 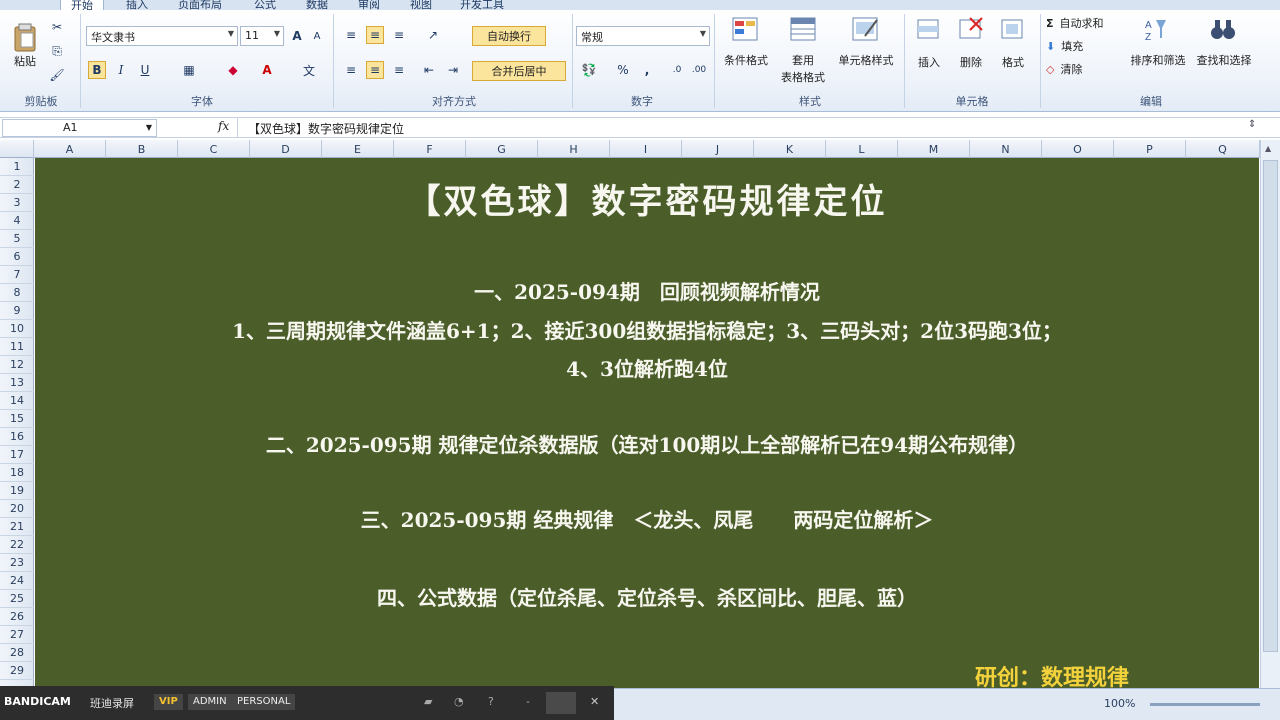 I want to click on binoculars-icon, so click(x=1223, y=30).